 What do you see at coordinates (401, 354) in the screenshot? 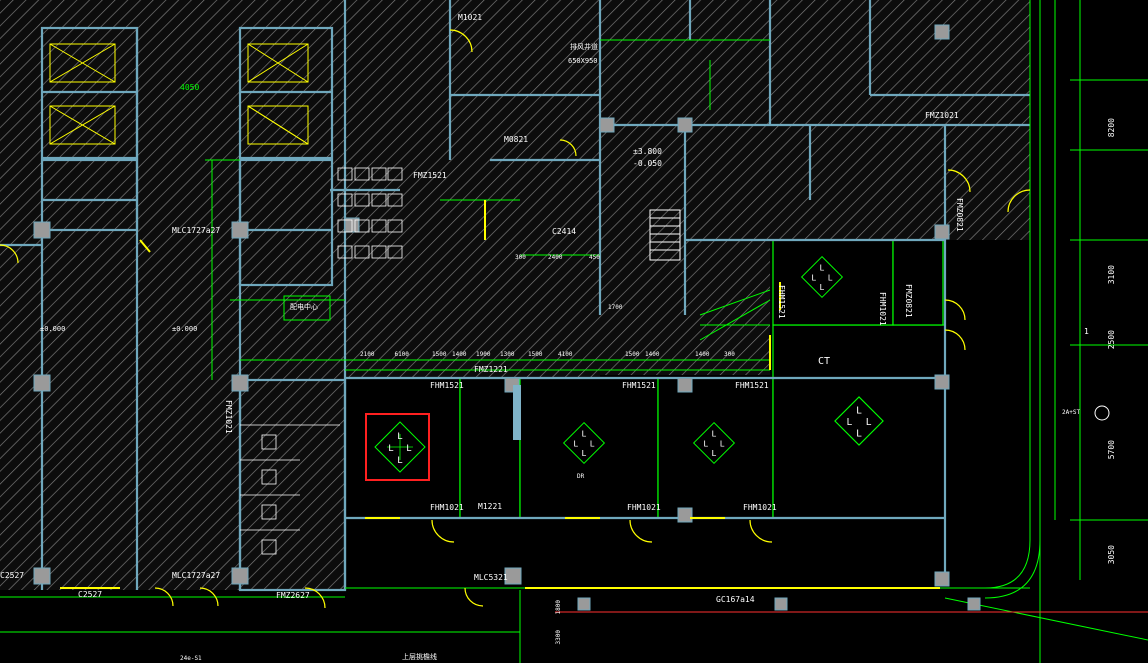
I see `dim-label: 6100` at bounding box center [401, 354].